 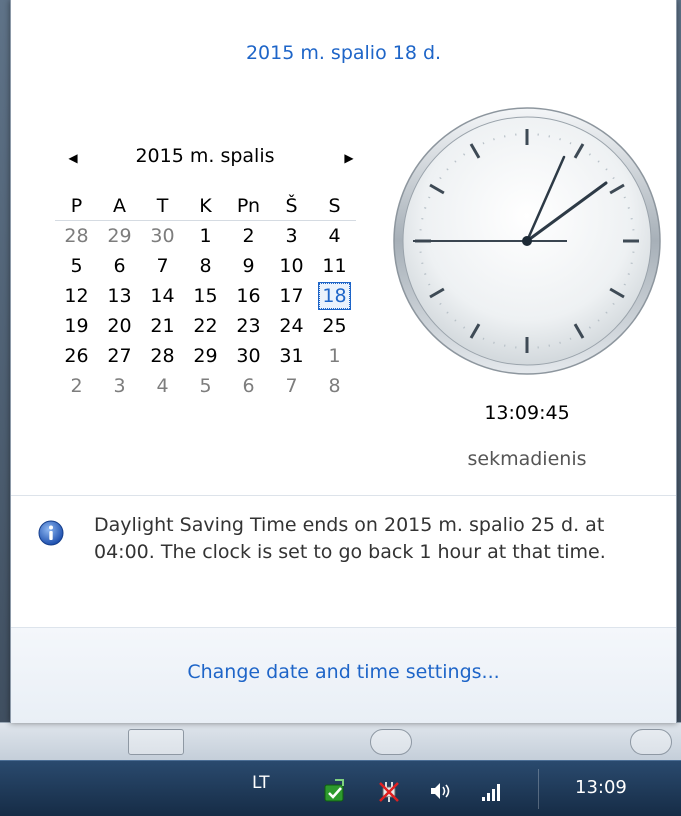 What do you see at coordinates (538, 789) in the screenshot?
I see `tray-separator` at bounding box center [538, 789].